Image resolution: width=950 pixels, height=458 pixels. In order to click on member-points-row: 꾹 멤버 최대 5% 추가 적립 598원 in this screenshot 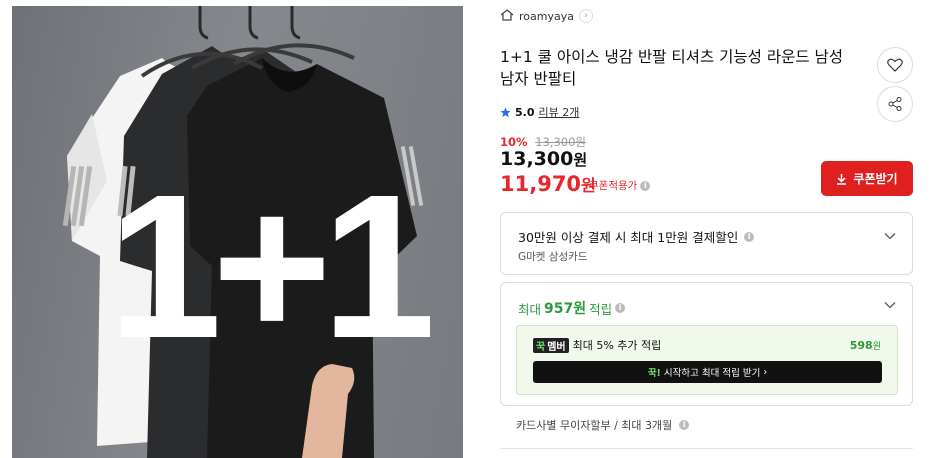, I will do `click(707, 345)`.